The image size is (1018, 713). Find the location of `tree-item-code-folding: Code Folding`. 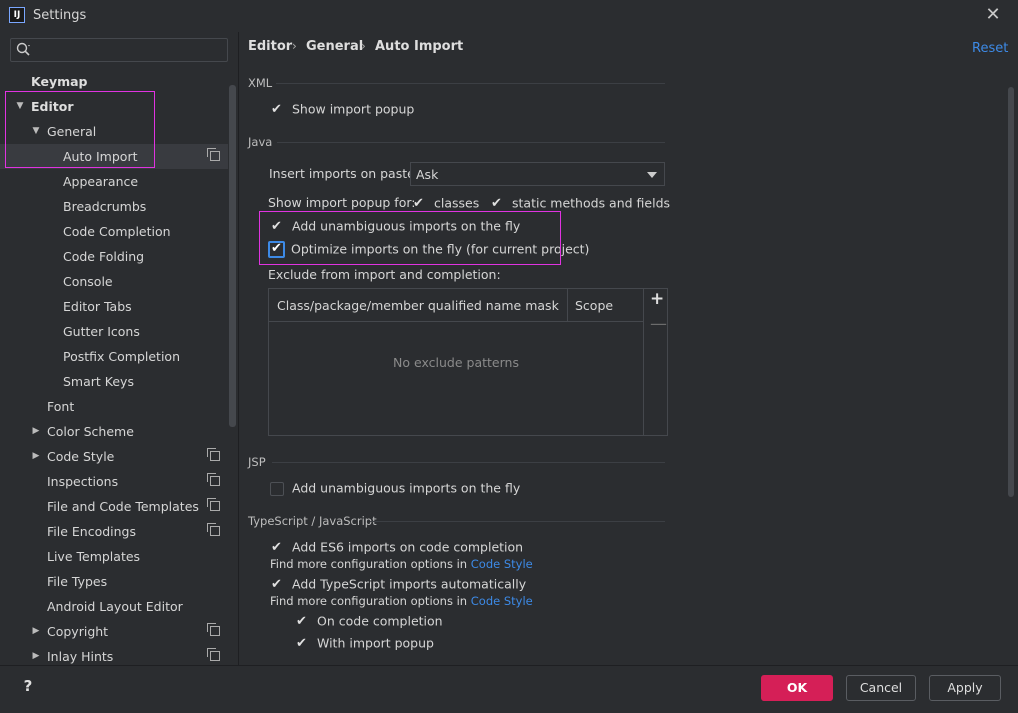

tree-item-code-folding: Code Folding is located at coordinates (114, 256).